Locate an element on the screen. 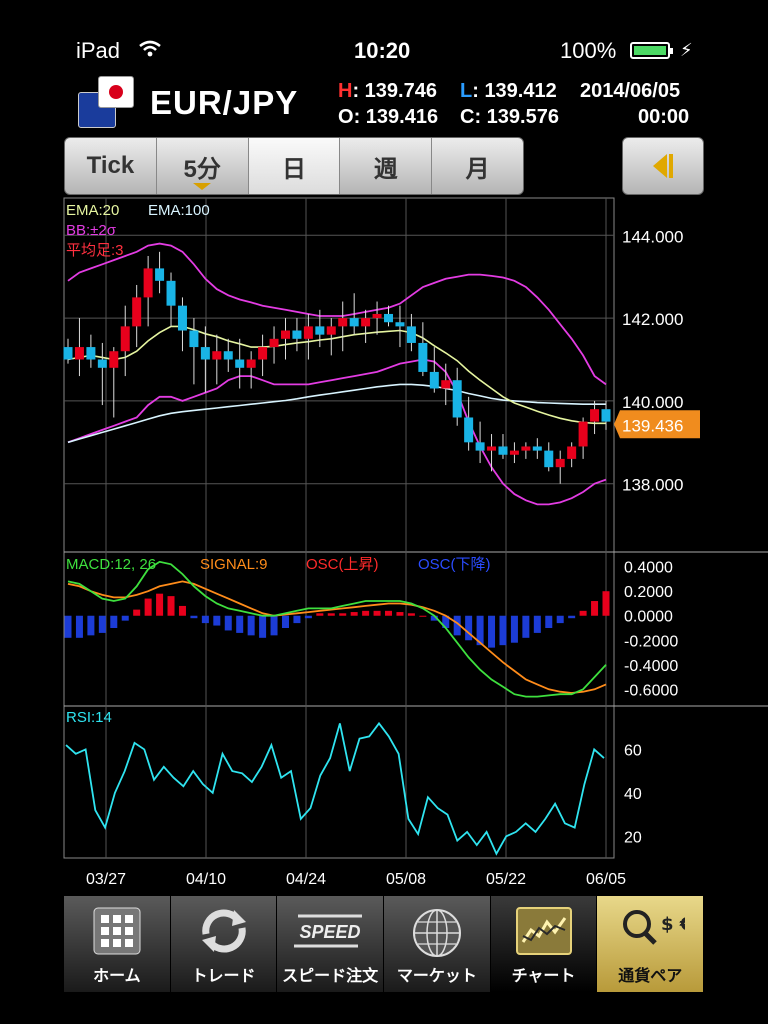  nav-market: マーケット is located at coordinates (437, 944).